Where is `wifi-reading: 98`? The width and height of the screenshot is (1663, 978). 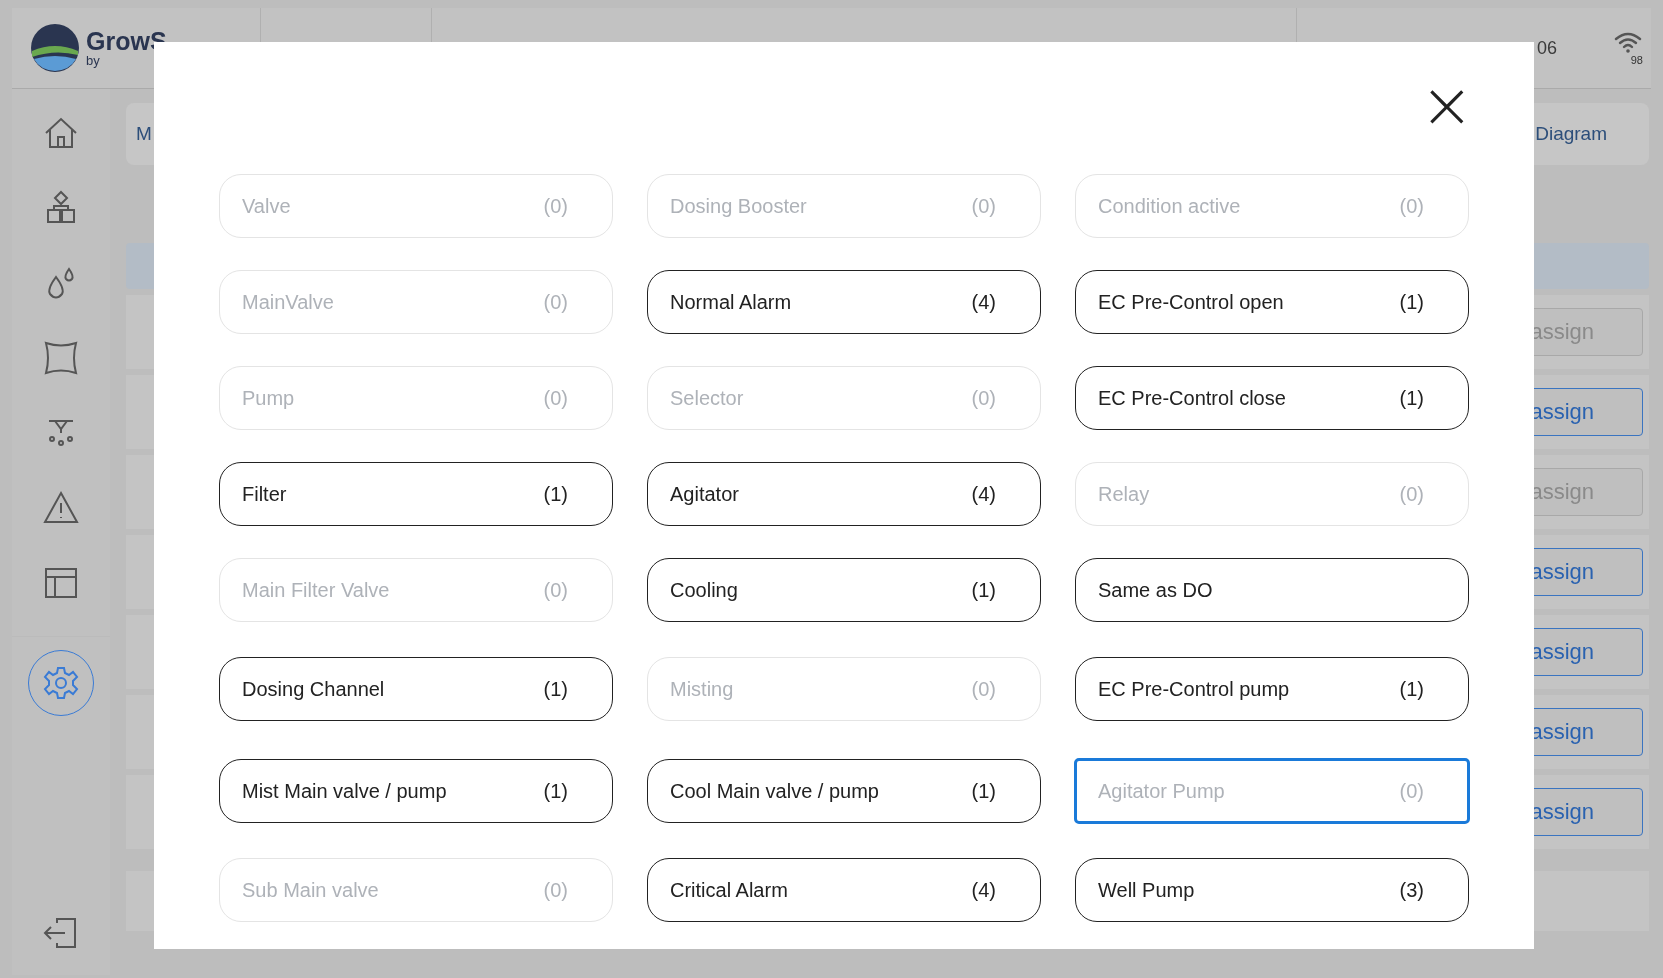 wifi-reading: 98 is located at coordinates (1636, 60).